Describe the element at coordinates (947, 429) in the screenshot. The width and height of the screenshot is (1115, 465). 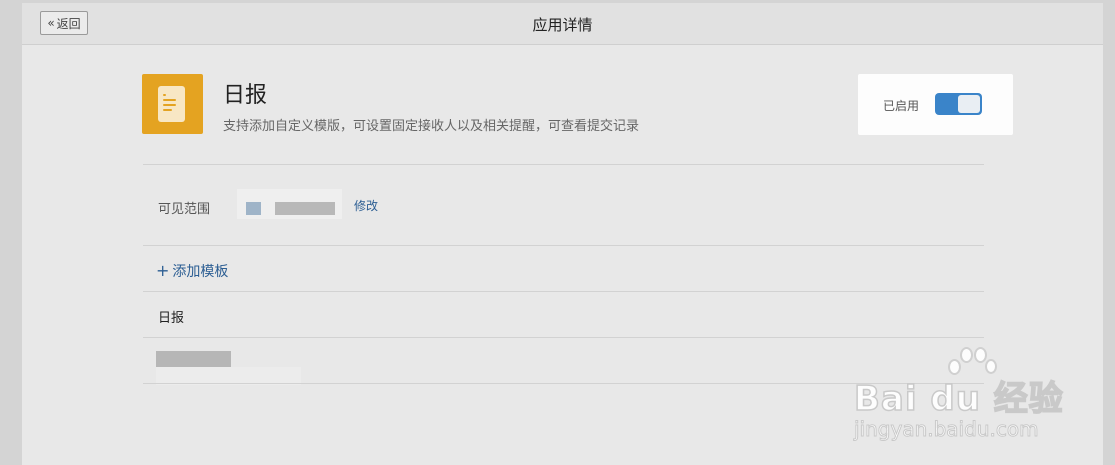
I see `watermark-url: jingyan.baidu.com` at that location.